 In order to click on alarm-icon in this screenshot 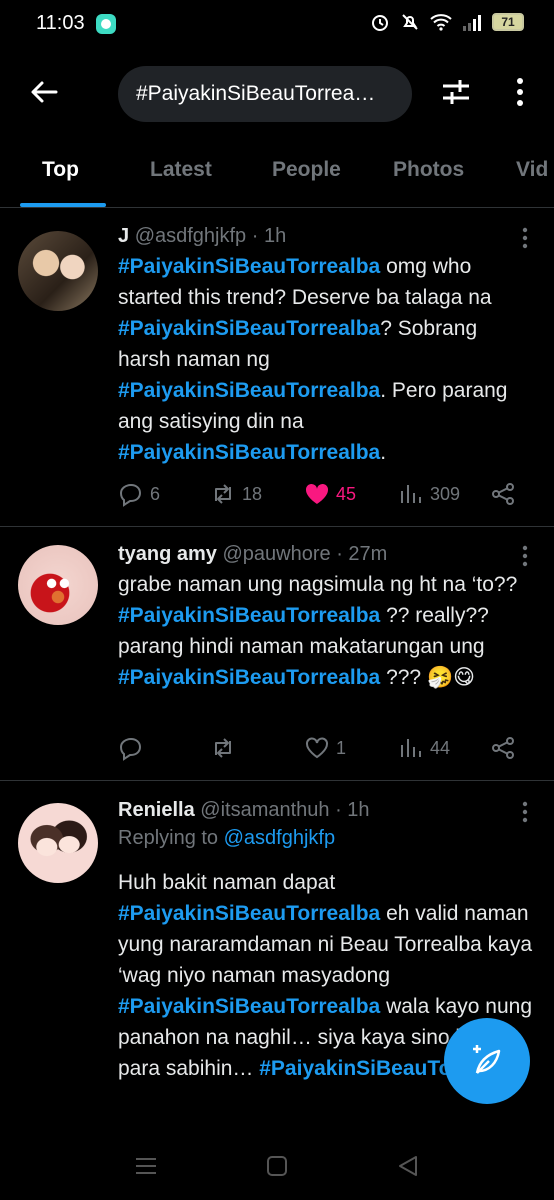, I will do `click(380, 23)`.